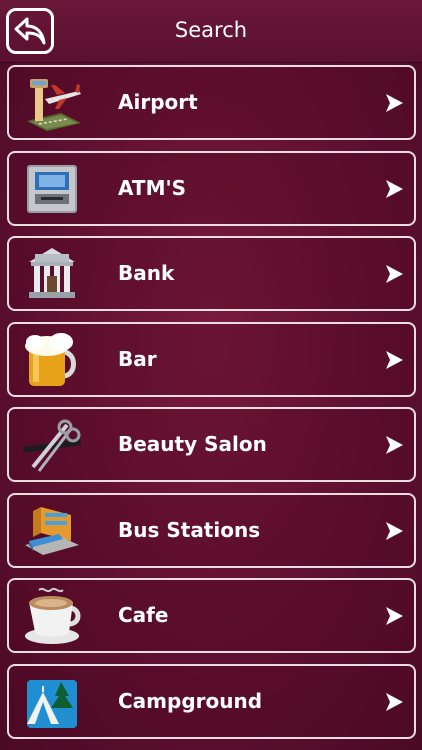  I want to click on list-item-bus-stations: Bus Stations, so click(211, 530).